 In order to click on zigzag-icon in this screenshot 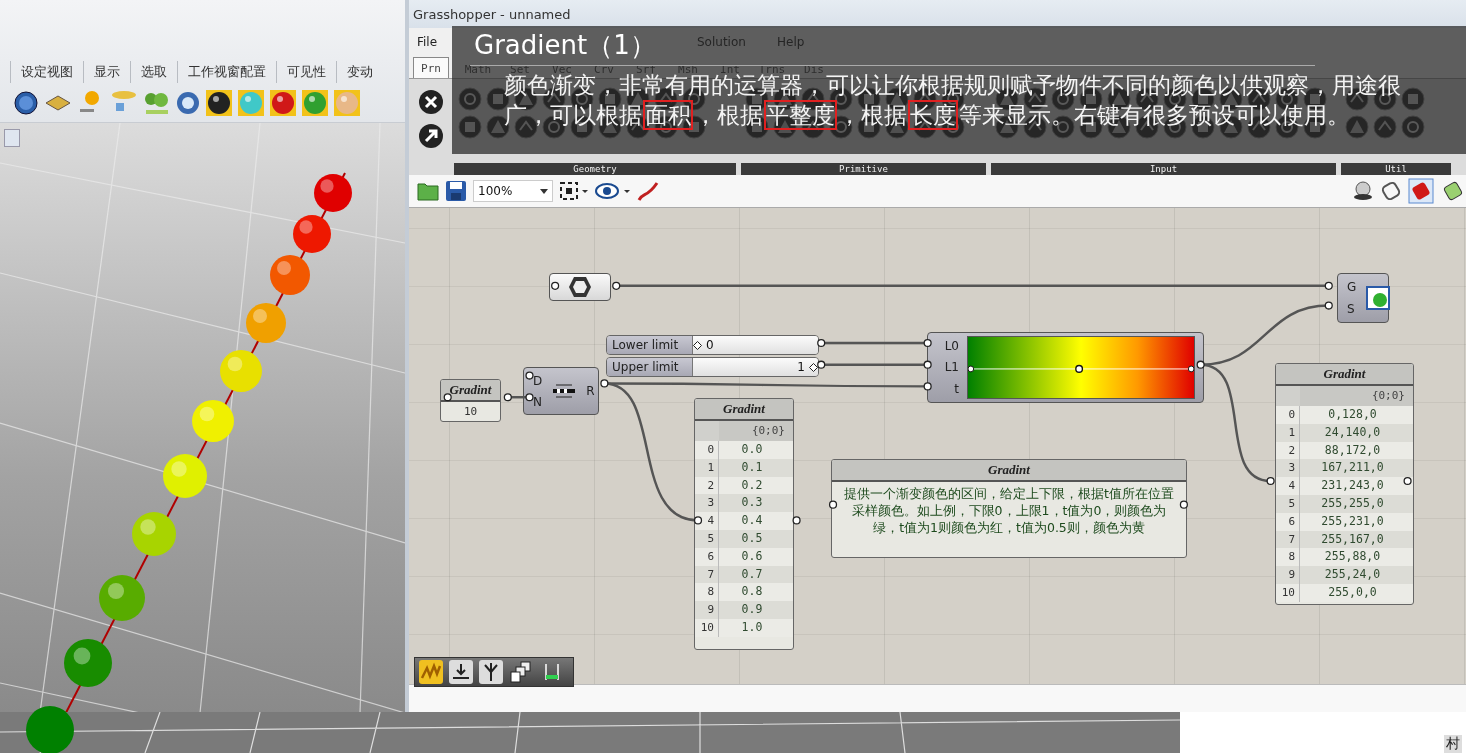, I will do `click(431, 672)`.